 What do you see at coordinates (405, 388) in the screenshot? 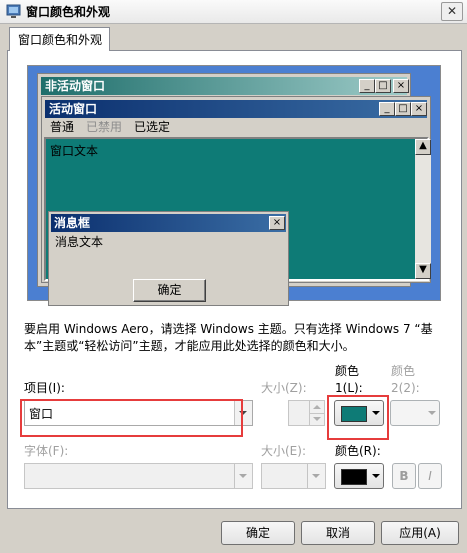
I see `color2-label-line2: 2(2):` at bounding box center [405, 388].